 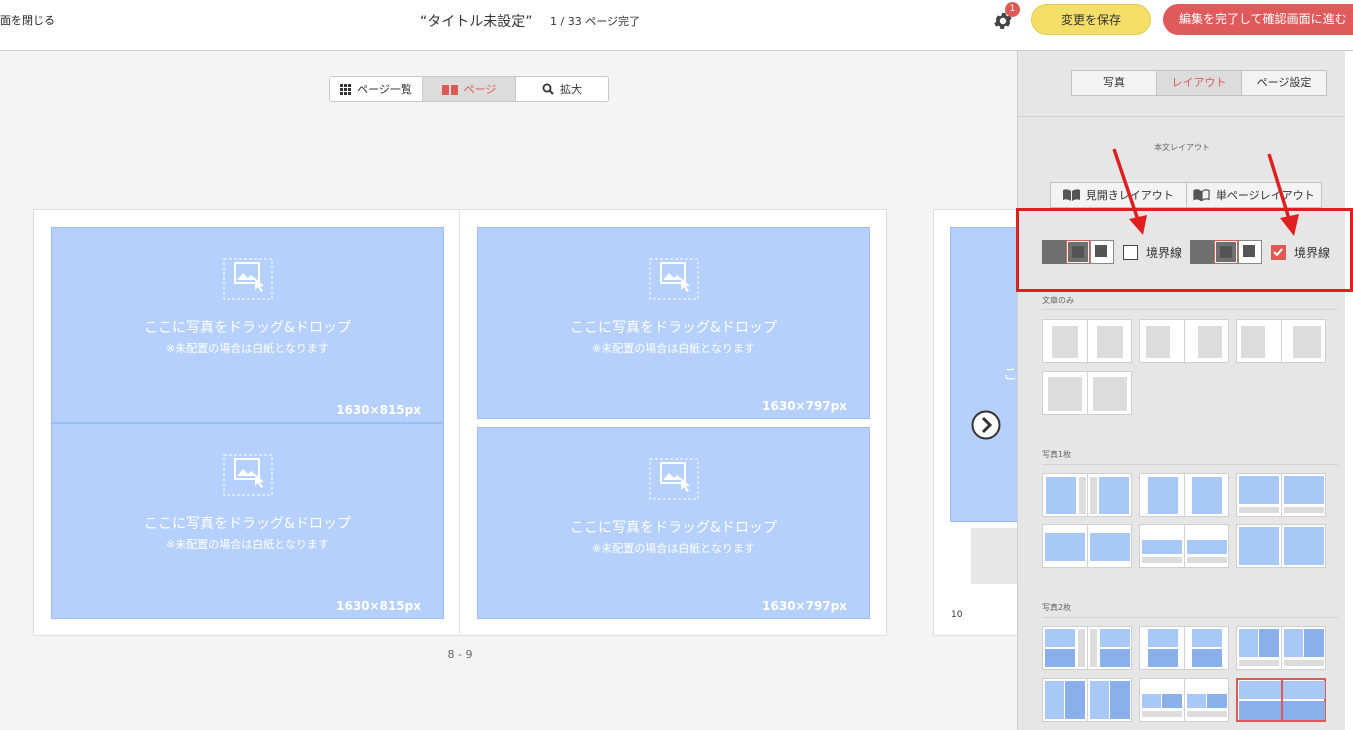 I want to click on placeholder-text-peek: こ, so click(x=1010, y=375).